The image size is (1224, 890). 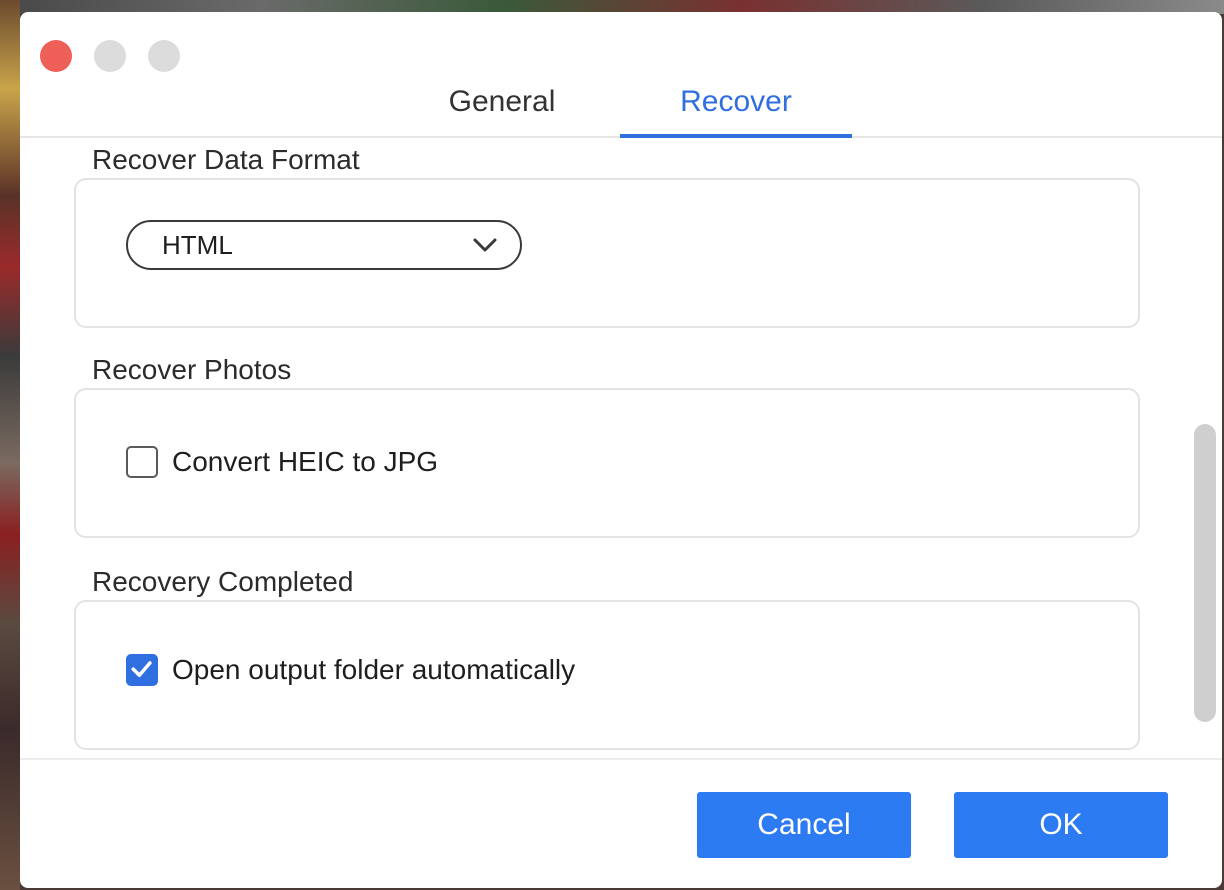 What do you see at coordinates (223, 581) in the screenshot?
I see `recovery-completed-title: Recovery Completed` at bounding box center [223, 581].